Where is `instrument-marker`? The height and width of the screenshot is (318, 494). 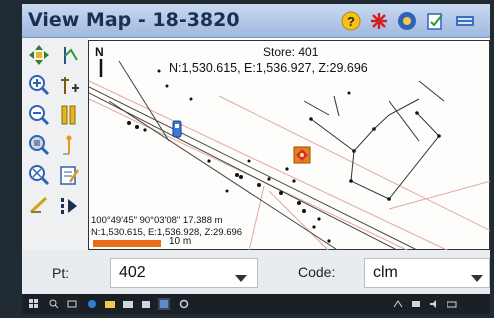 instrument-marker is located at coordinates (177, 129).